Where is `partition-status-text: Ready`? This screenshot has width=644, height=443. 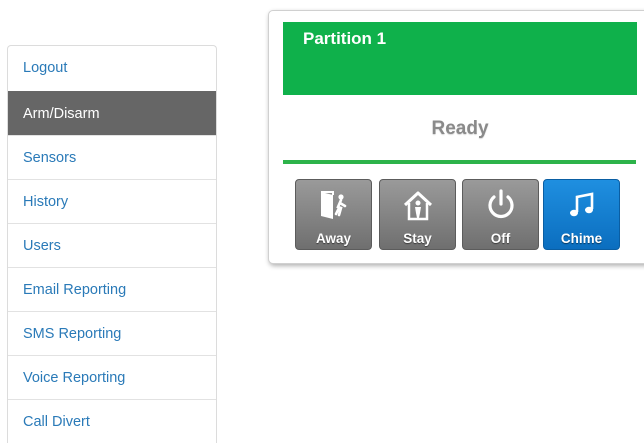 partition-status-text: Ready is located at coordinates (460, 128).